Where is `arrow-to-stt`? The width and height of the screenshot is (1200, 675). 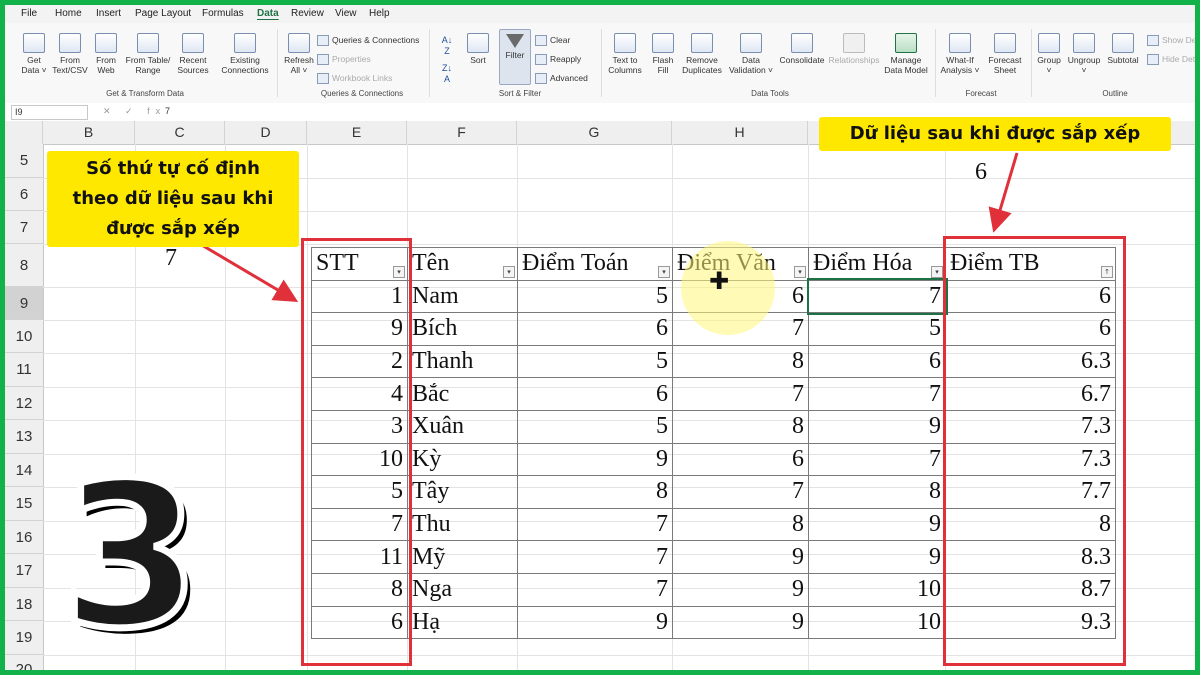 arrow-to-stt is located at coordinates (246, 271).